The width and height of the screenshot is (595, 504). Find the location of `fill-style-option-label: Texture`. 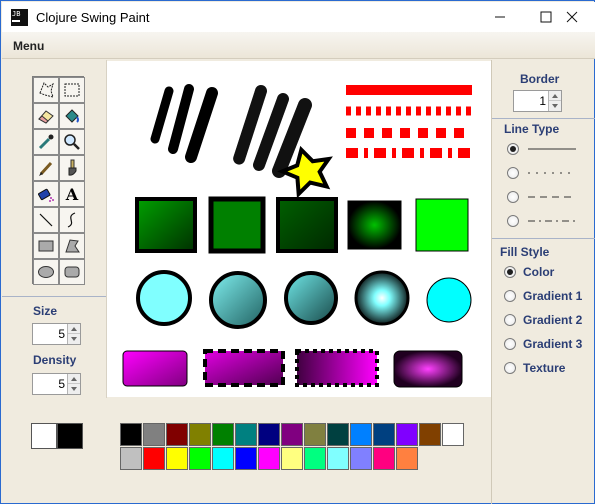

fill-style-option-label: Texture is located at coordinates (544, 368).